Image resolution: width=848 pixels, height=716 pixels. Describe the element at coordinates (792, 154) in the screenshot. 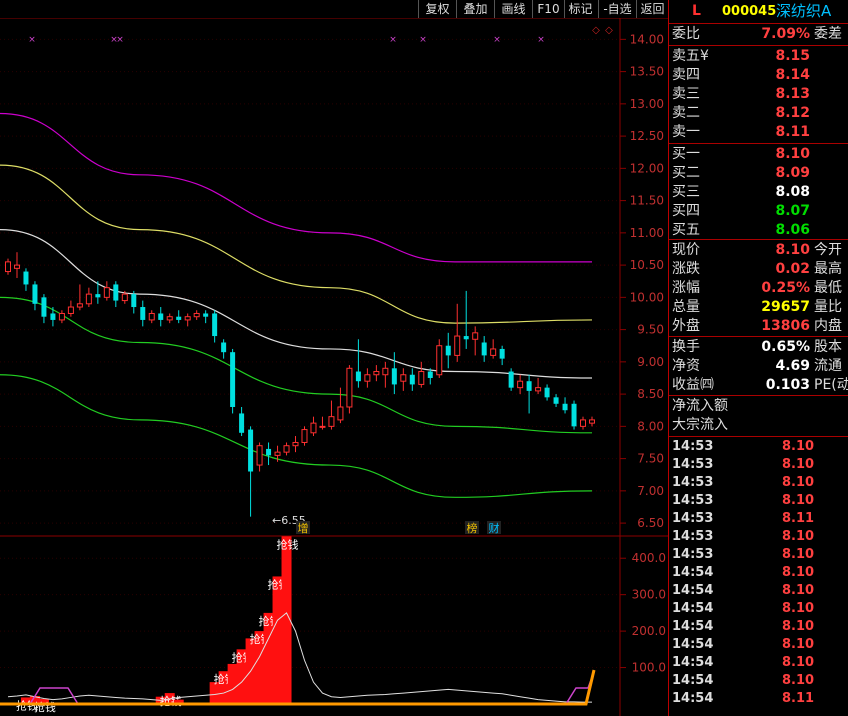

I see `bid-row-0-value: 8.10` at that location.